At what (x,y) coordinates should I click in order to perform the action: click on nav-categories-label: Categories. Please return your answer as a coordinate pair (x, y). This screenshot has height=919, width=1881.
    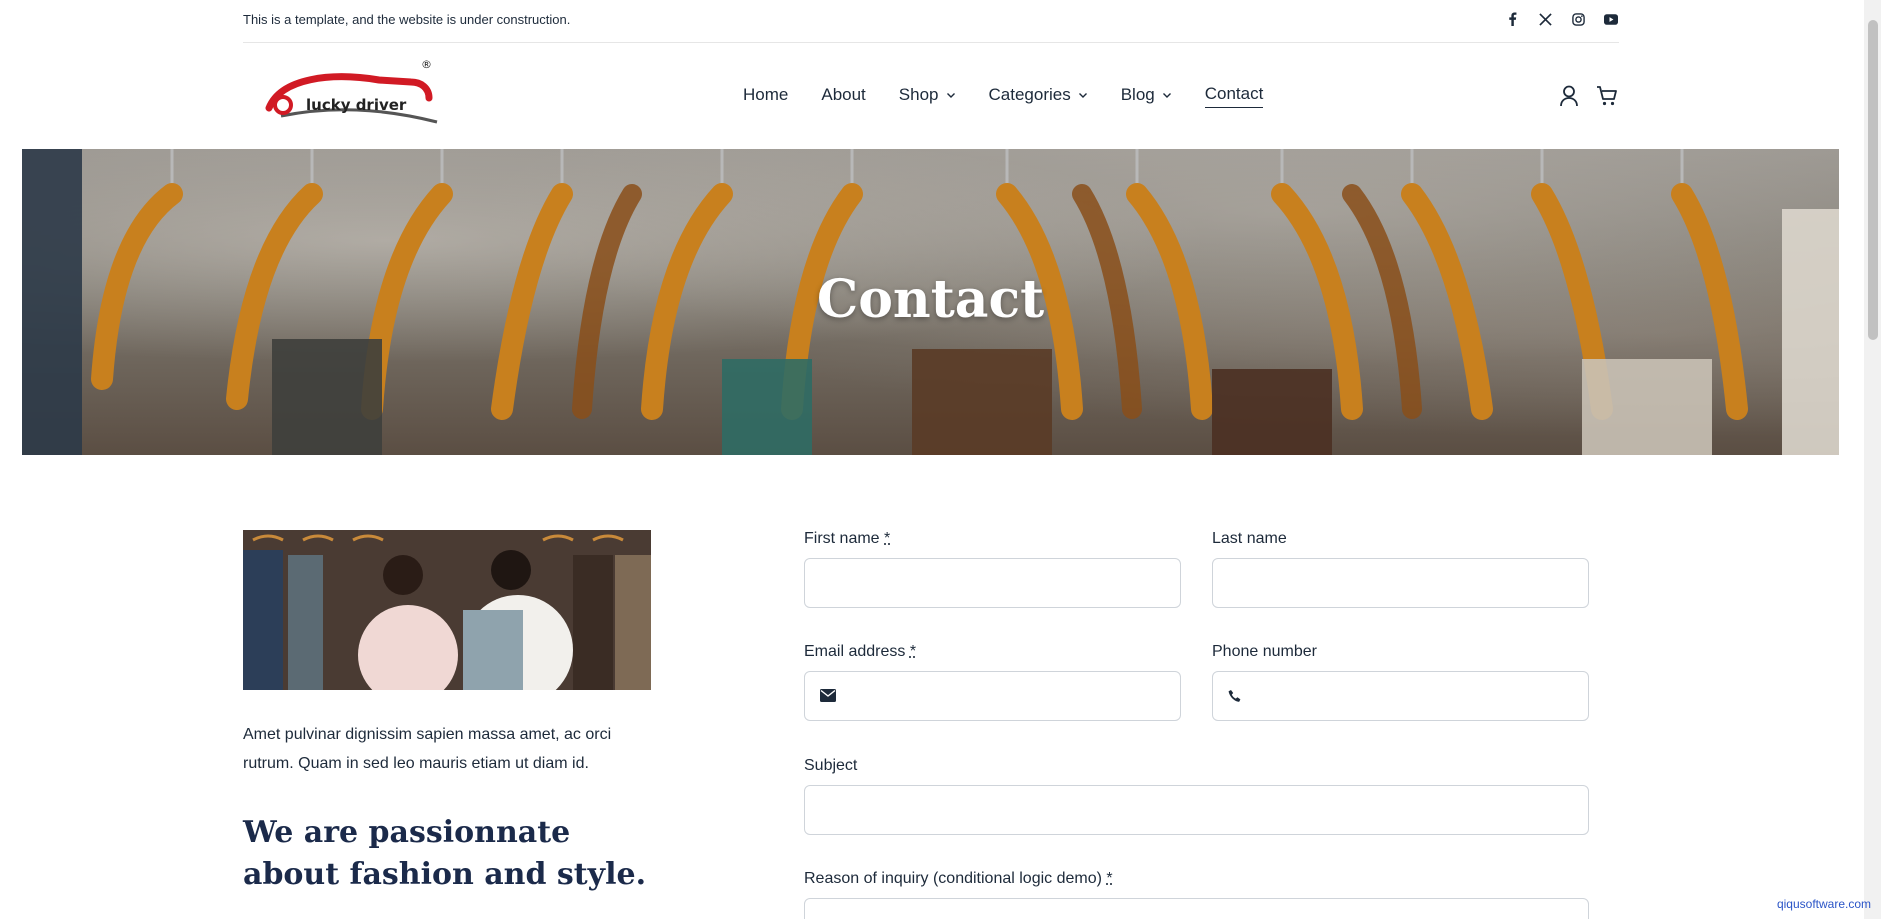
    Looking at the image, I should click on (1030, 95).